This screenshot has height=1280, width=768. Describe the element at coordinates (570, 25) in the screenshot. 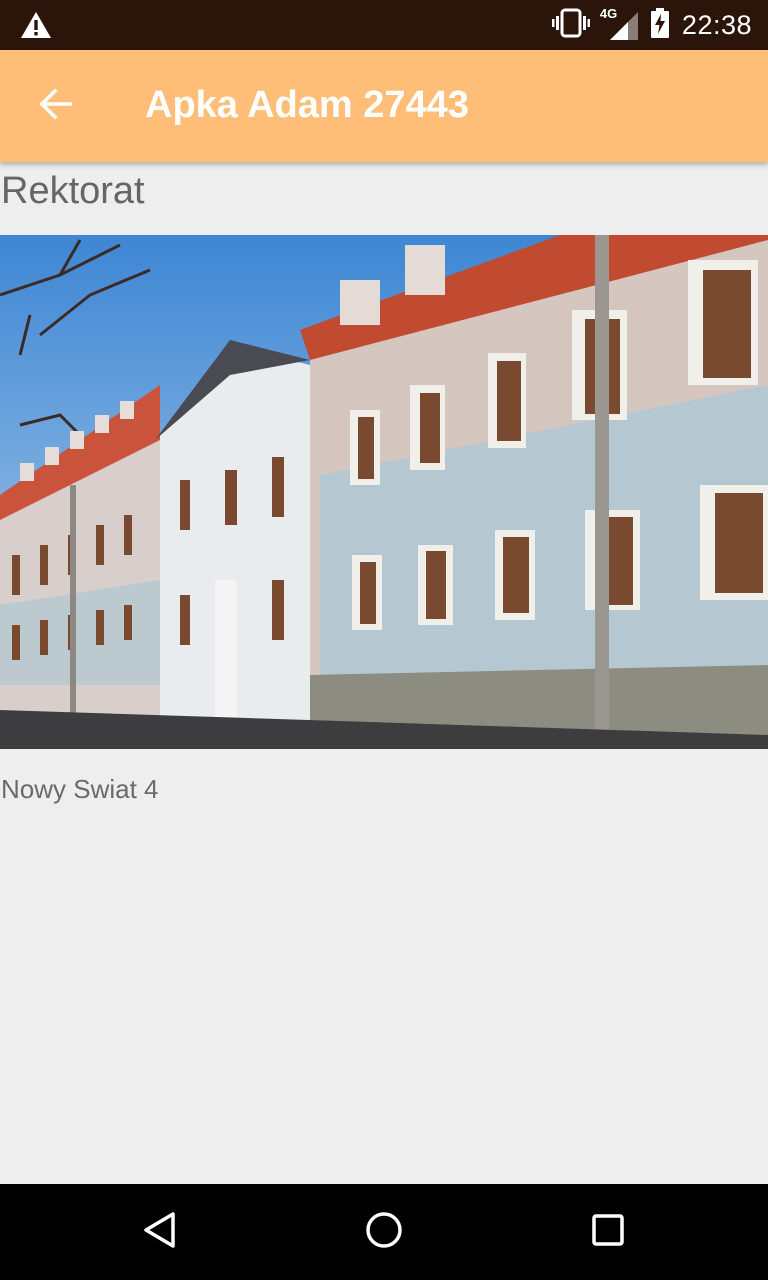

I see `vibrate-icon` at that location.